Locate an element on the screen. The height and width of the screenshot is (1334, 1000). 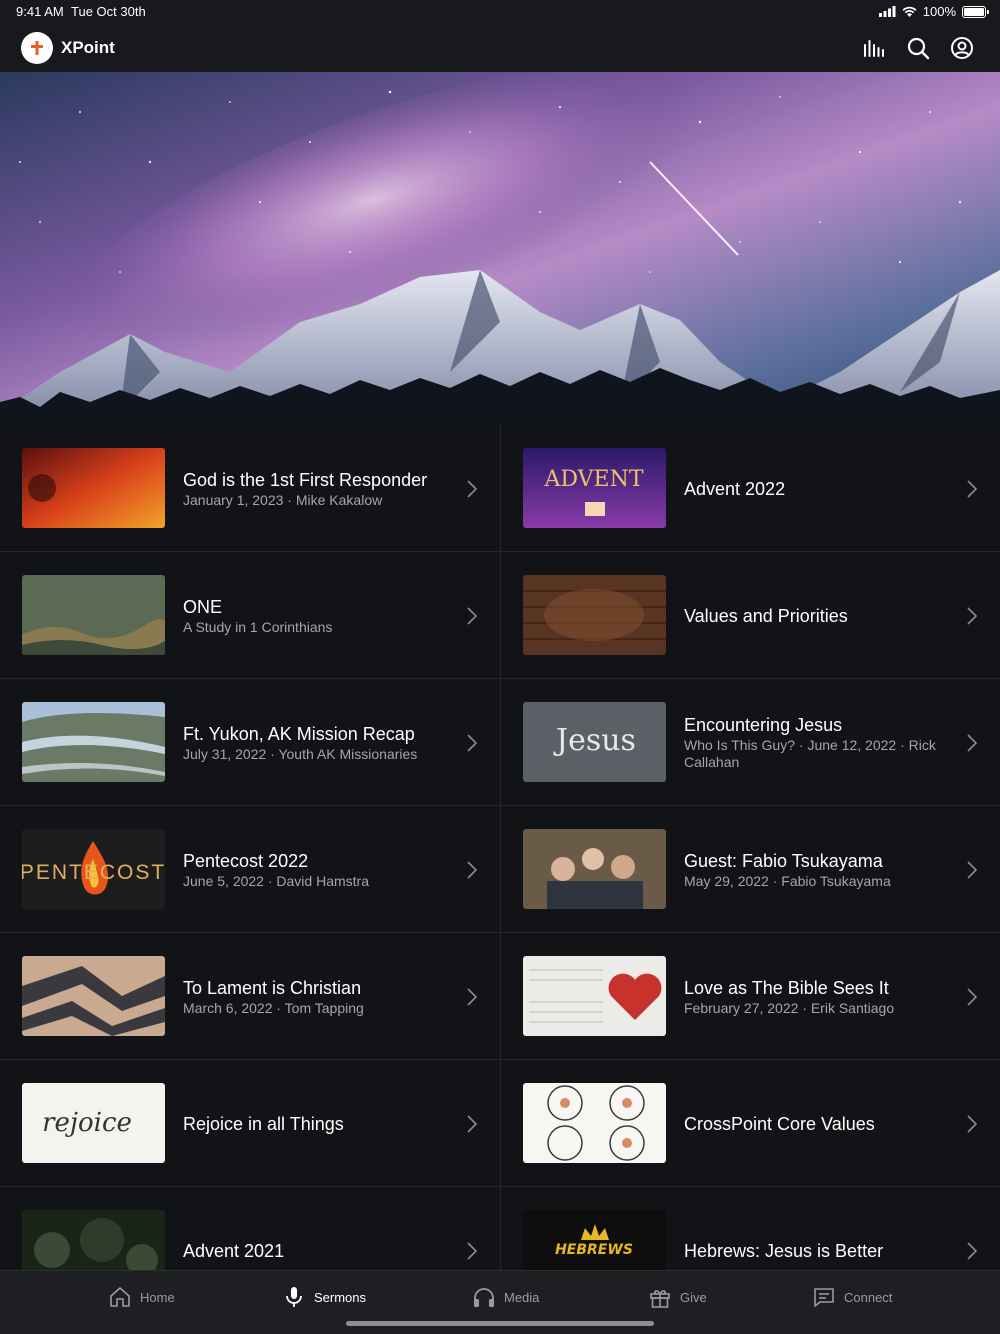
tab-label: Give is located at coordinates (693, 1297).